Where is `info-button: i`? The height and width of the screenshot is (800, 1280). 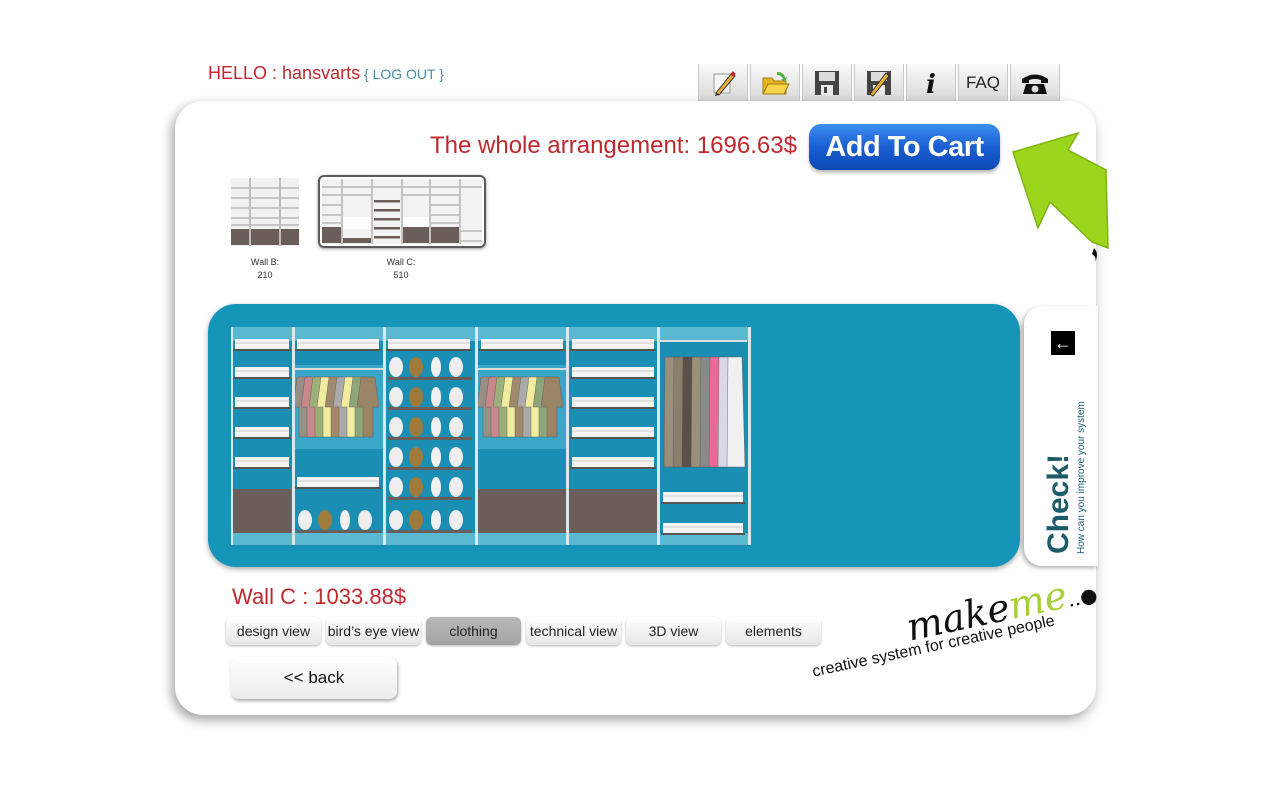 info-button: i is located at coordinates (931, 83).